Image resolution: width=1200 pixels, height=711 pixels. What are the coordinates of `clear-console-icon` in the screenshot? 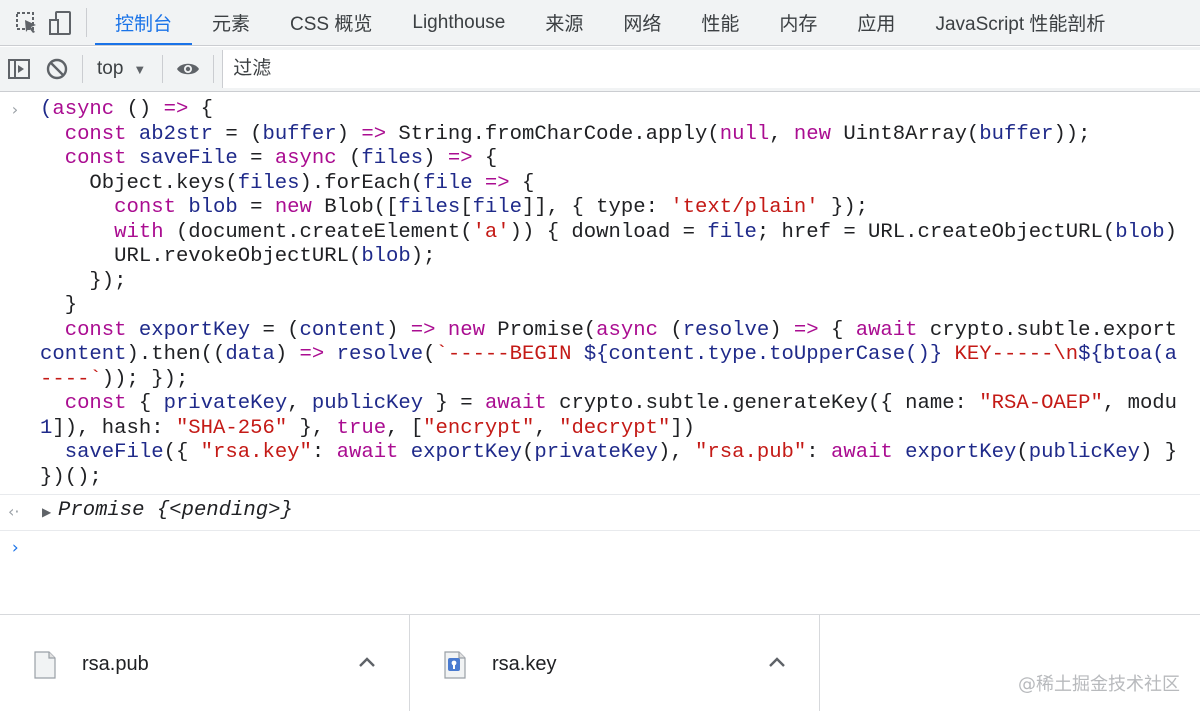 It's located at (57, 69).